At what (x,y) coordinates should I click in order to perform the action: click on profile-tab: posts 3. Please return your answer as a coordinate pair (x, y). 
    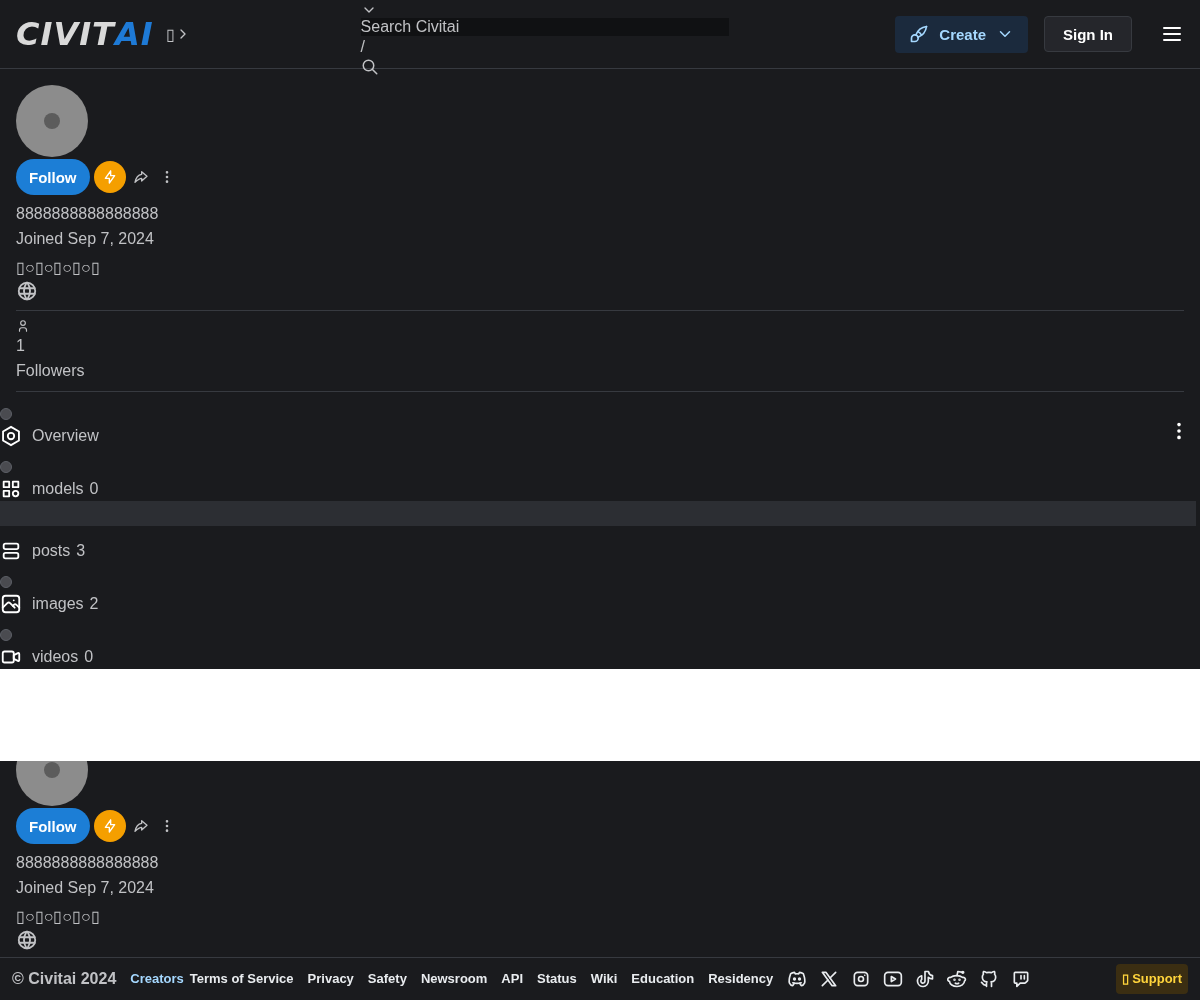
    Looking at the image, I should click on (600, 551).